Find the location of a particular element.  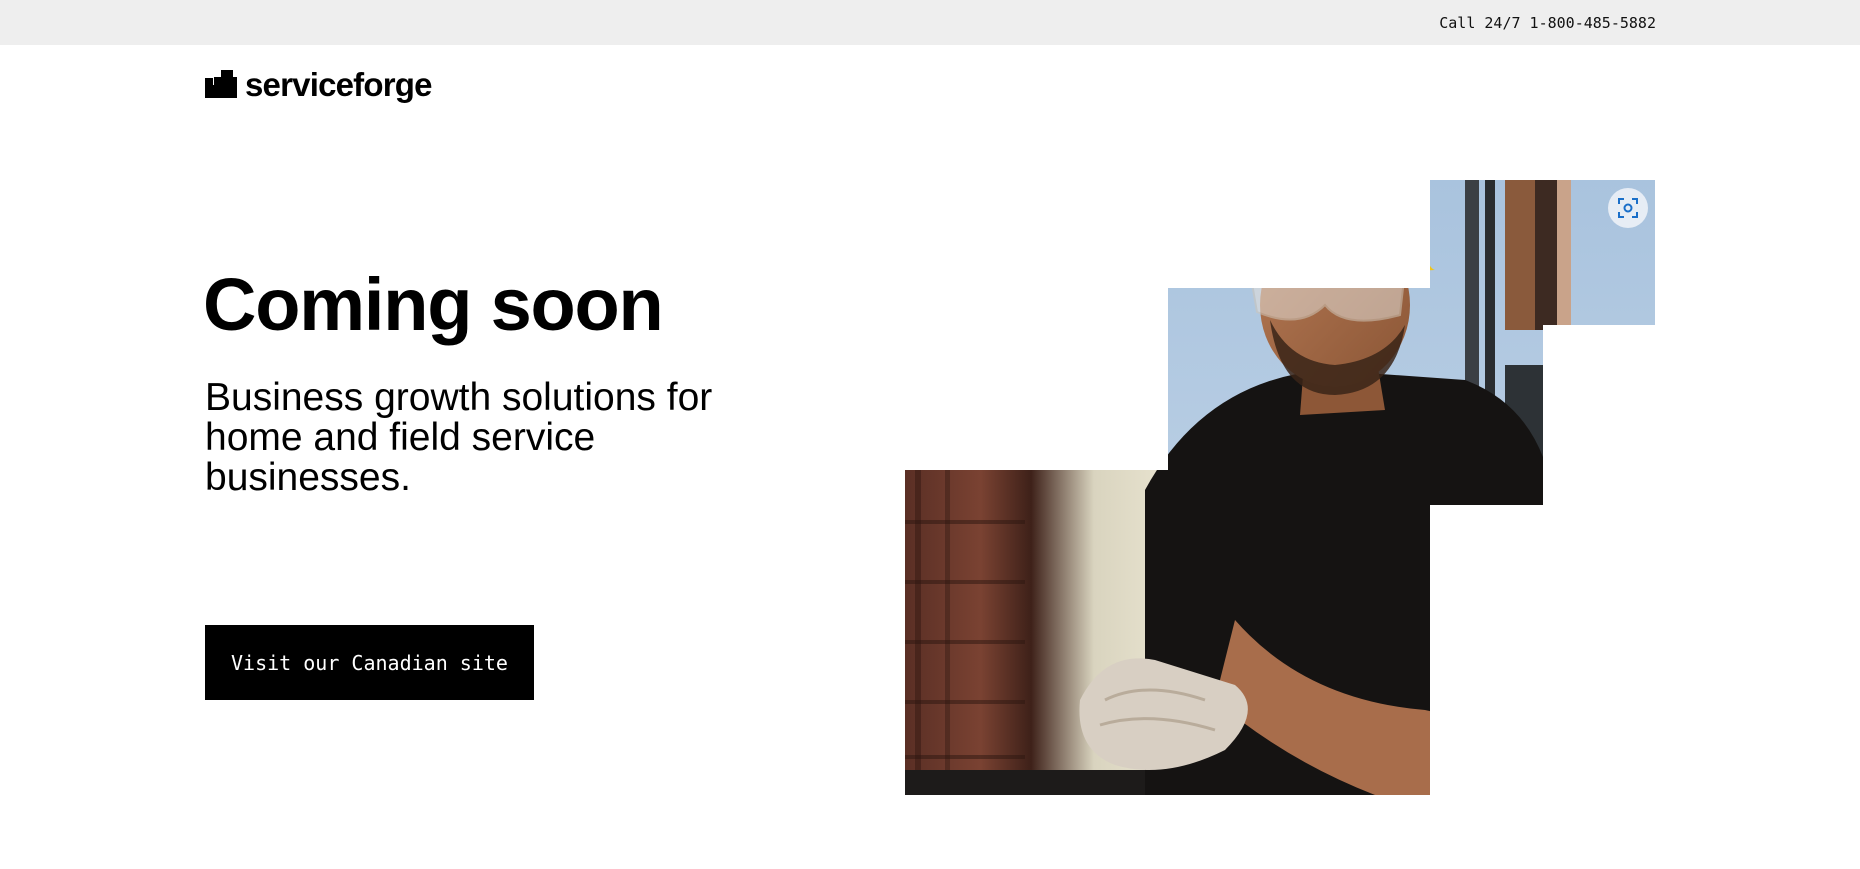

scan-image-icon is located at coordinates (1628, 208).